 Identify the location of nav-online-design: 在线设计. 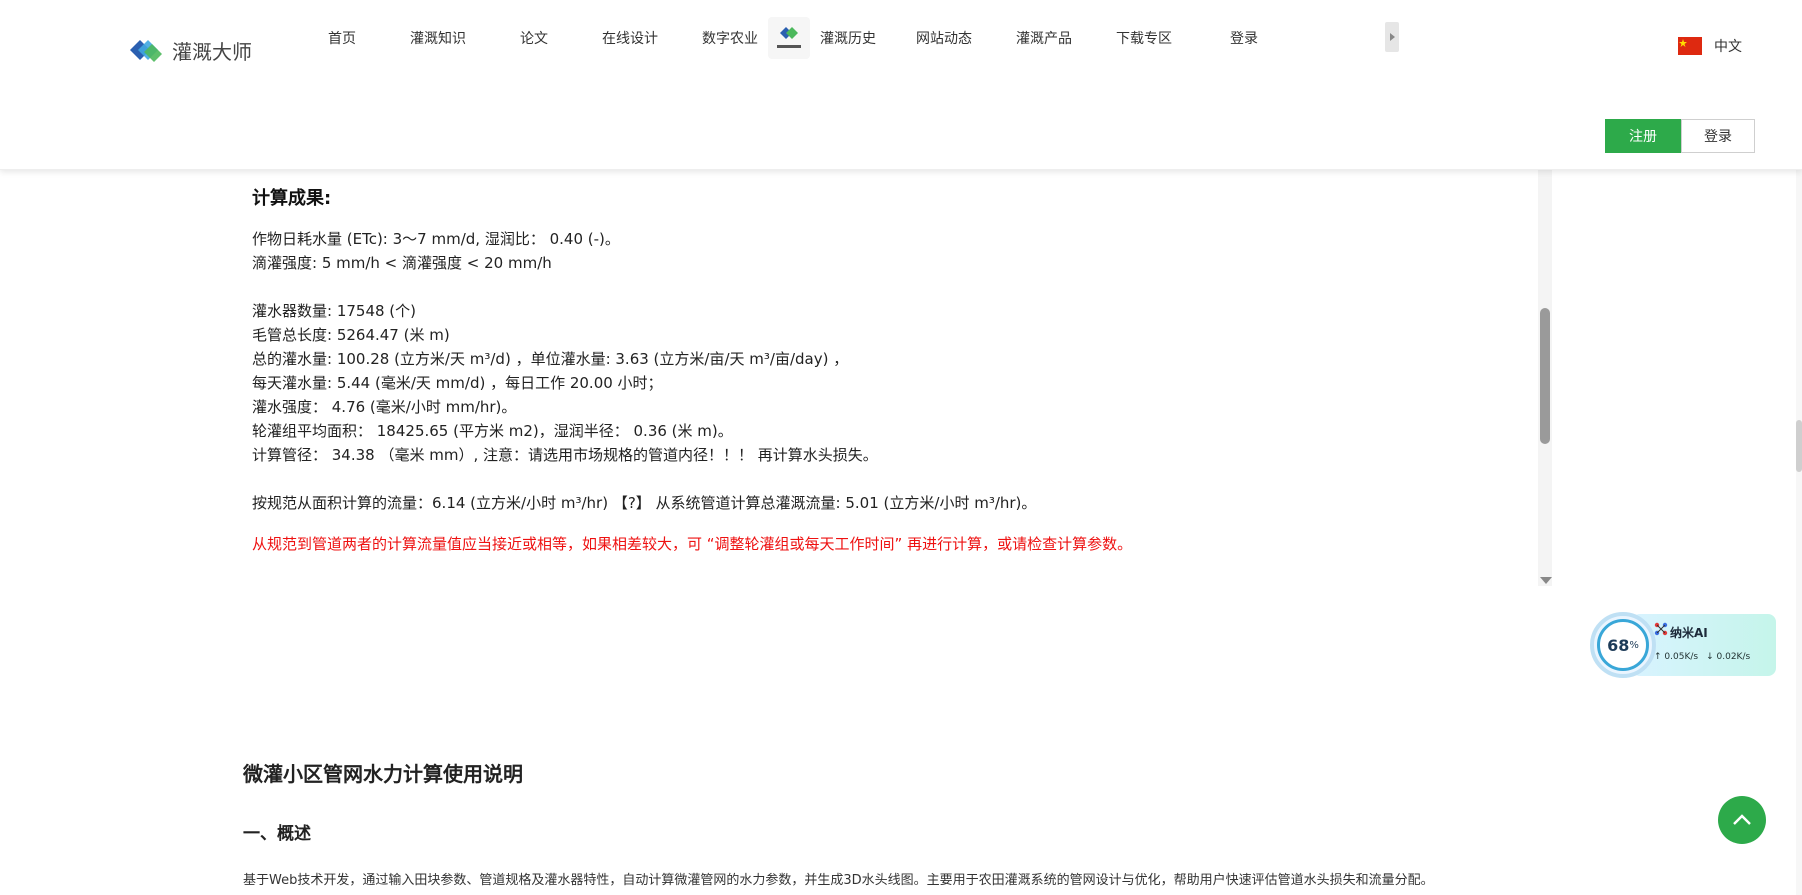
(630, 38).